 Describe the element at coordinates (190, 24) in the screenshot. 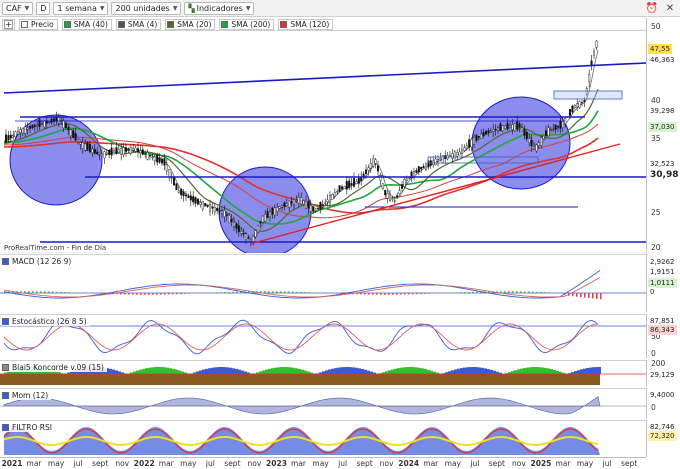

I see `legend-item: SMA (20)` at that location.